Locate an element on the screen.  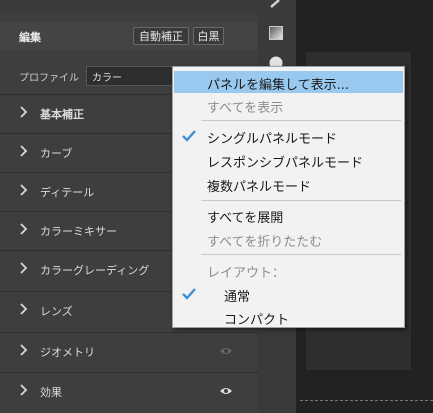
linear-gradient-icon is located at coordinates (276, 33).